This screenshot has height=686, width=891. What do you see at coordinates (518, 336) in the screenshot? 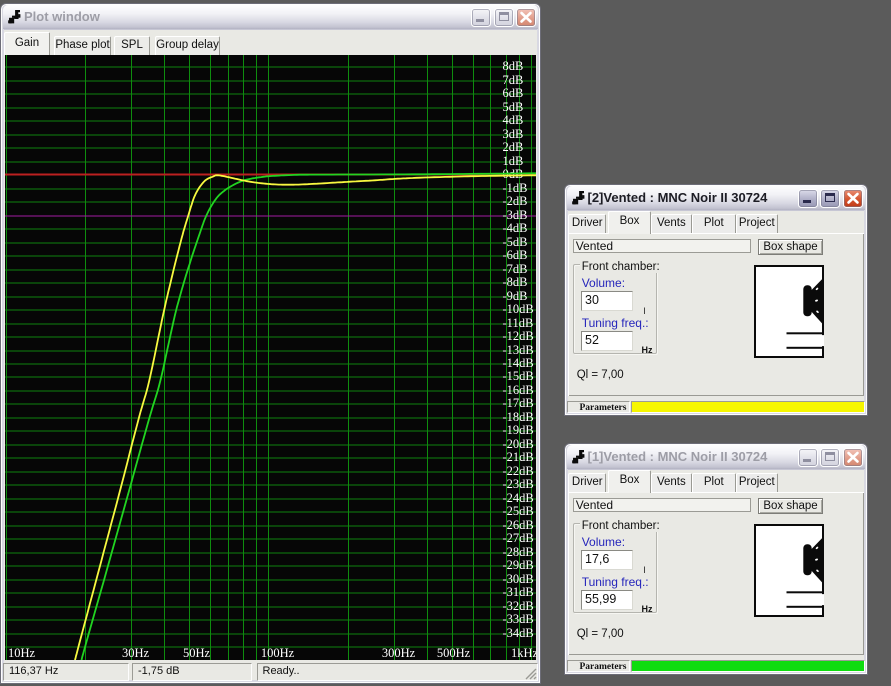
I see `svg-text: -12dB` at bounding box center [518, 336].